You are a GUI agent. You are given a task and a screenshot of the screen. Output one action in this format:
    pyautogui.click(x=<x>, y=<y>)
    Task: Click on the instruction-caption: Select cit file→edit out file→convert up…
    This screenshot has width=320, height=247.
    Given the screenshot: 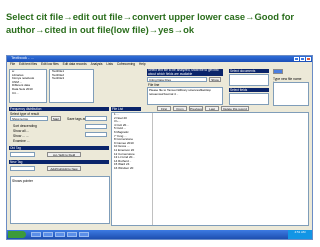 What is the action you would take?
    pyautogui.click(x=150, y=23)
    